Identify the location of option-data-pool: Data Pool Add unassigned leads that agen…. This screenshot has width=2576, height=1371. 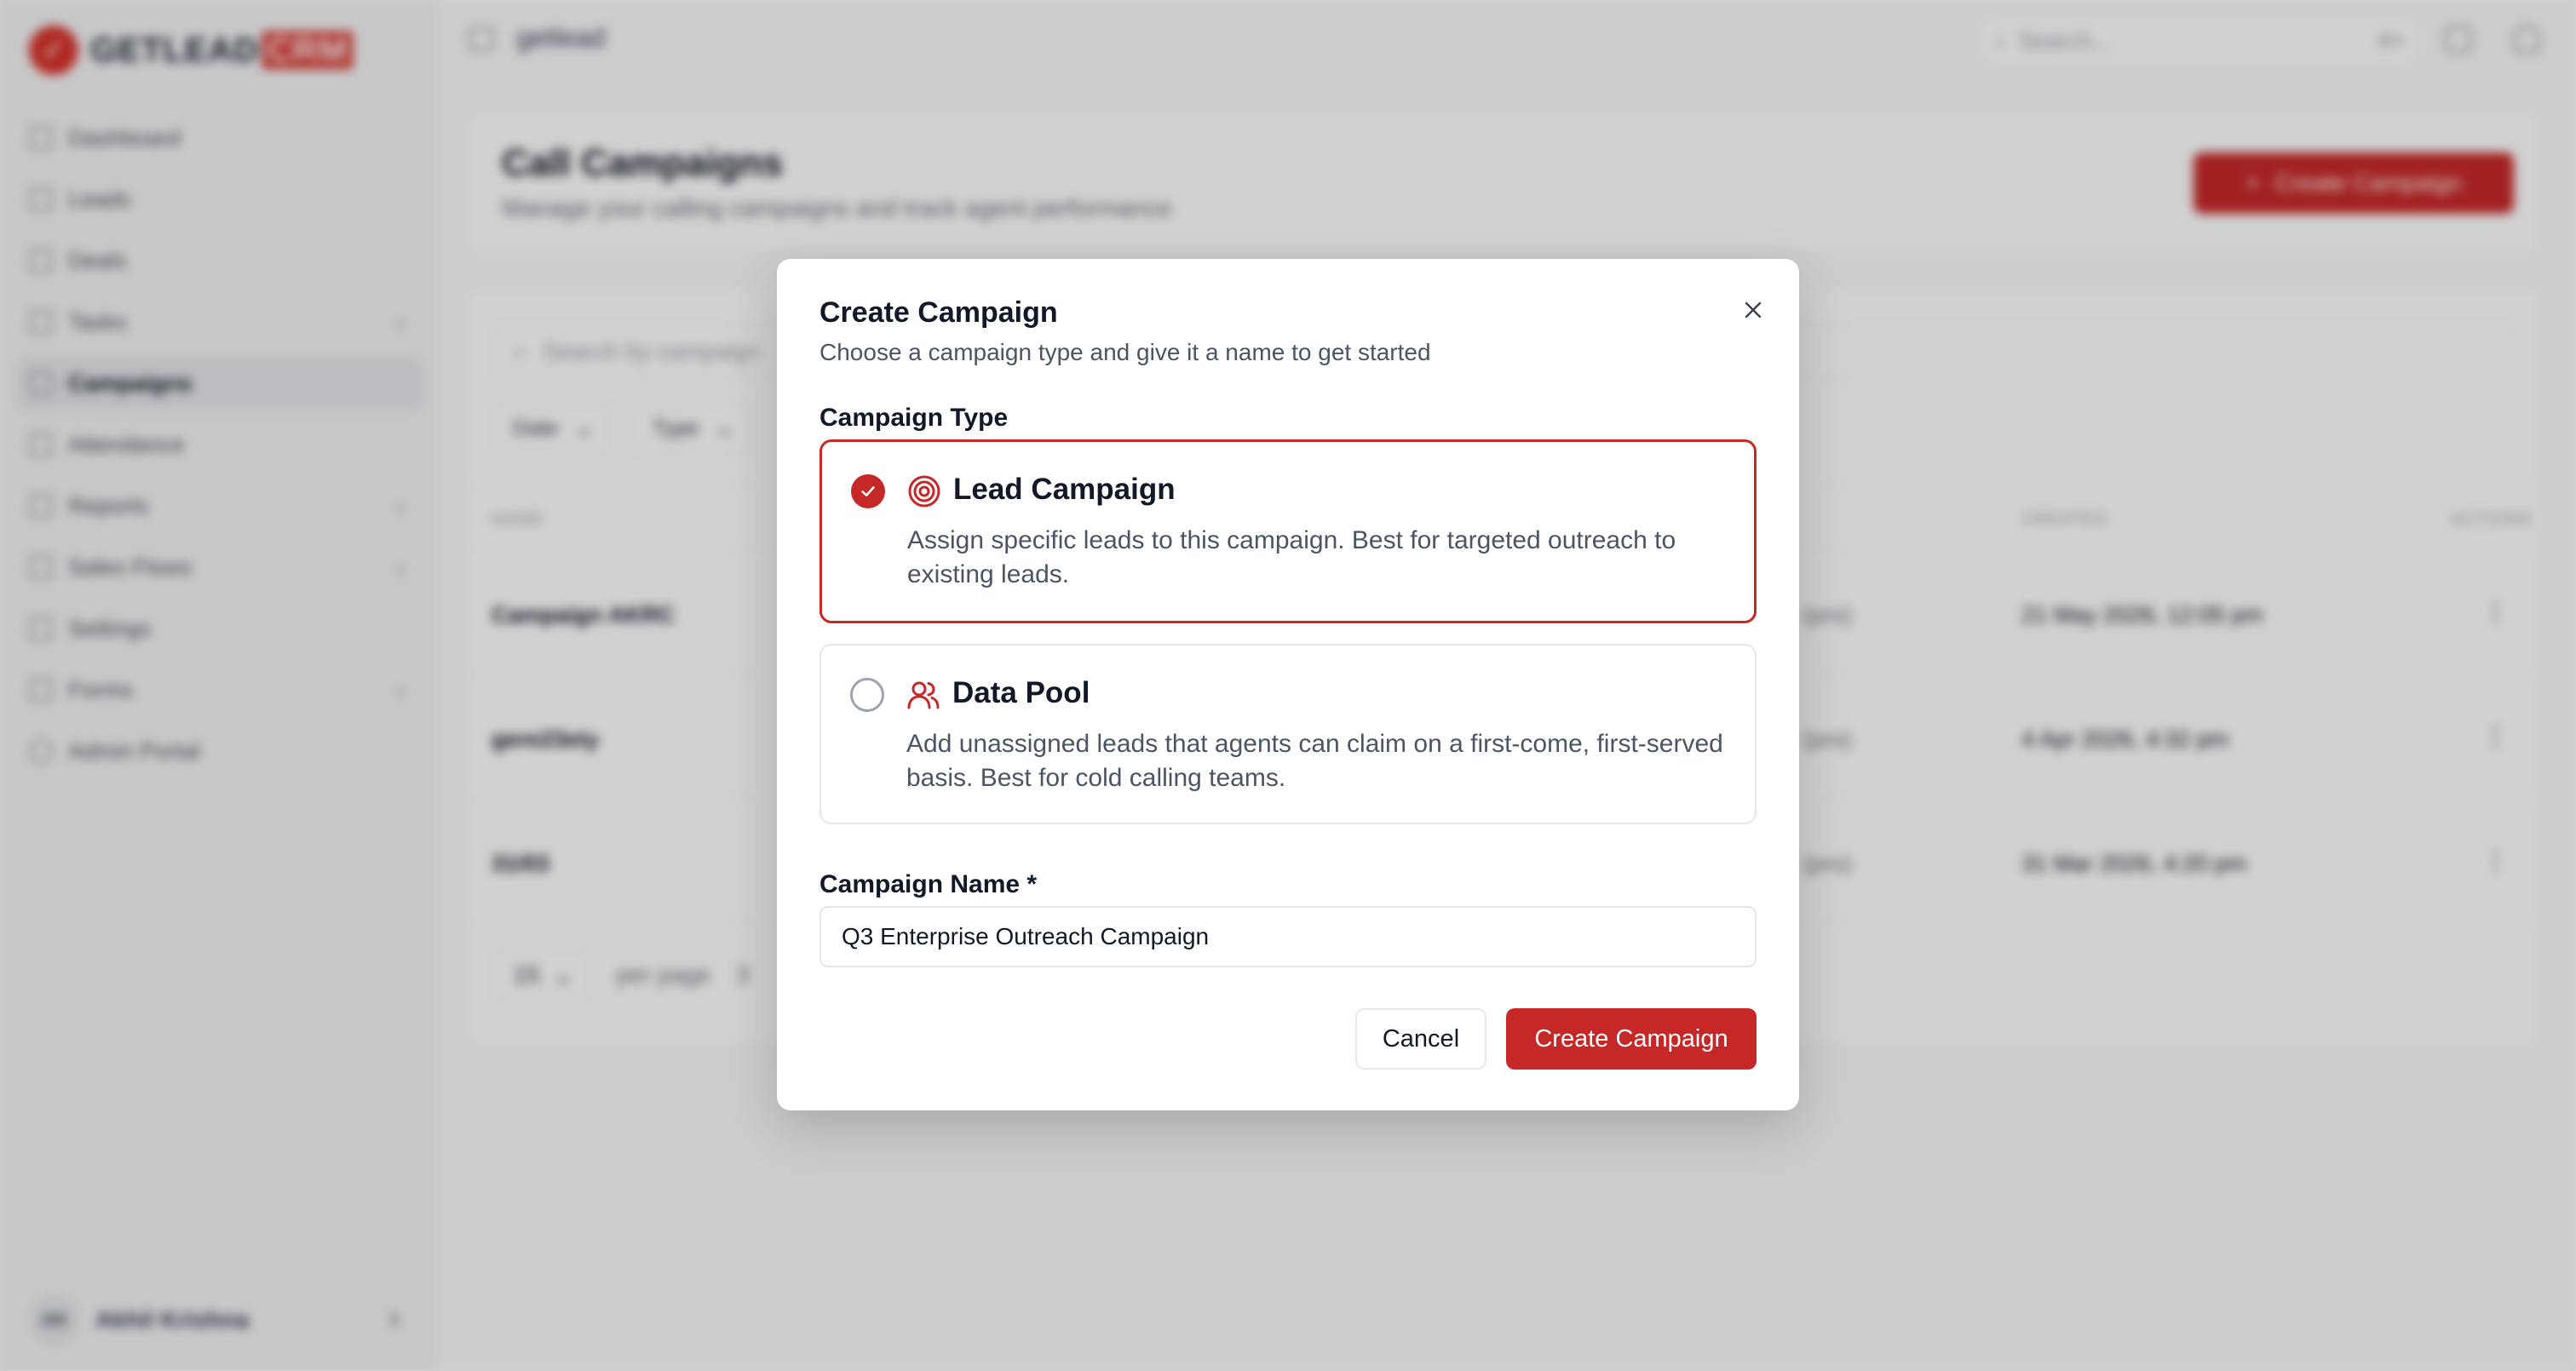
(1288, 734).